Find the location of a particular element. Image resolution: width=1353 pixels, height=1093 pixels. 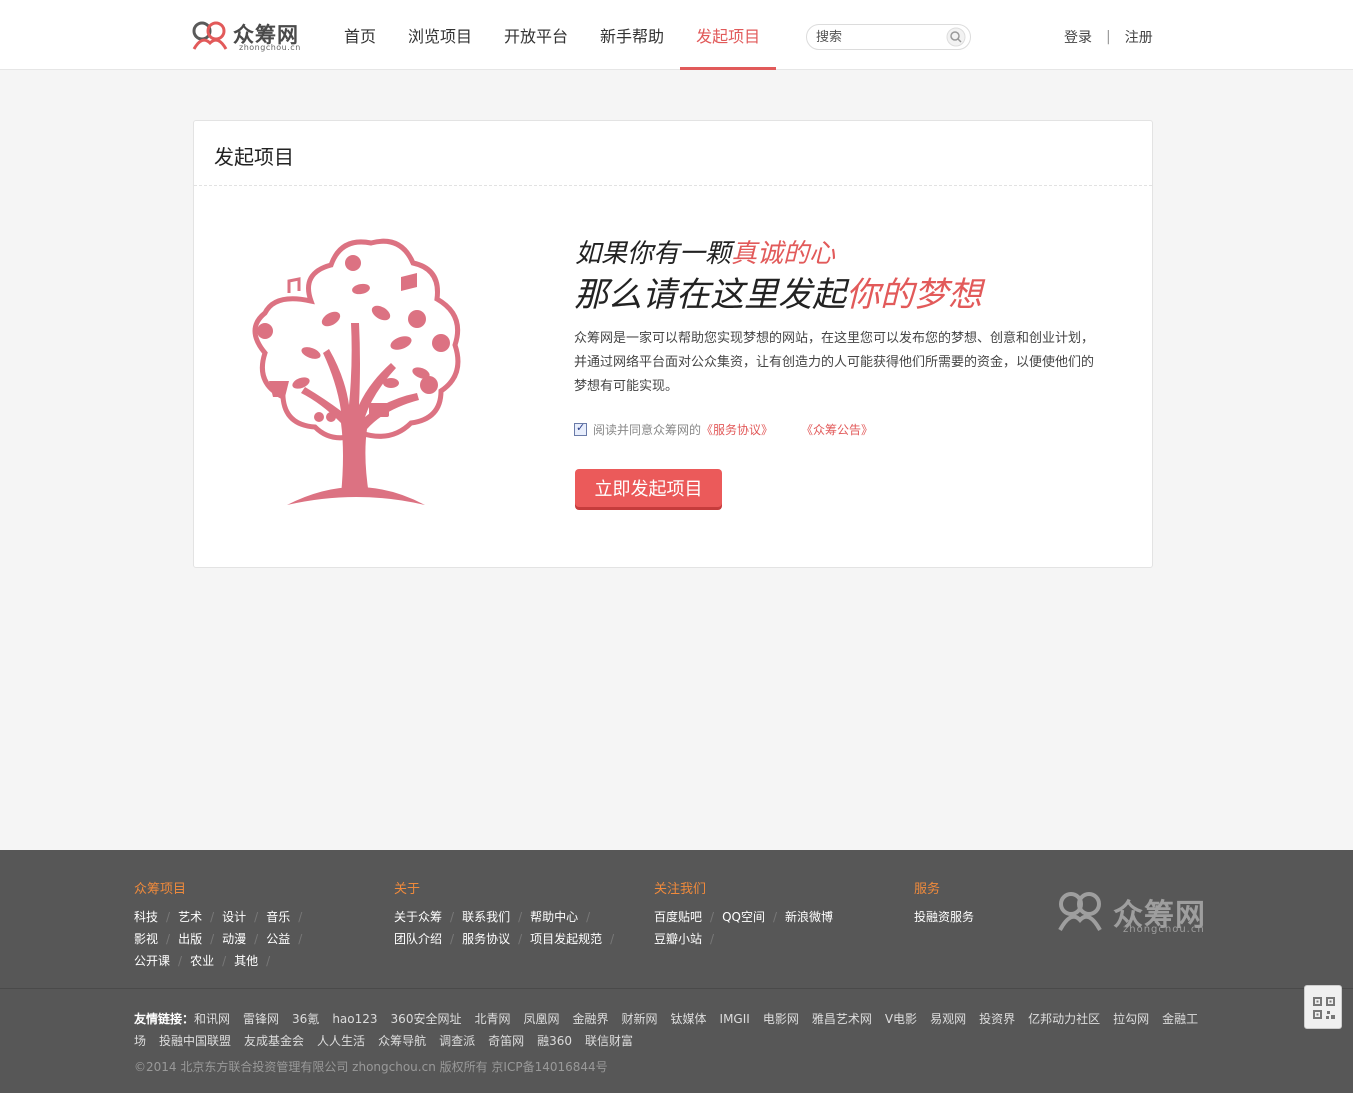

search-box is located at coordinates (888, 37).